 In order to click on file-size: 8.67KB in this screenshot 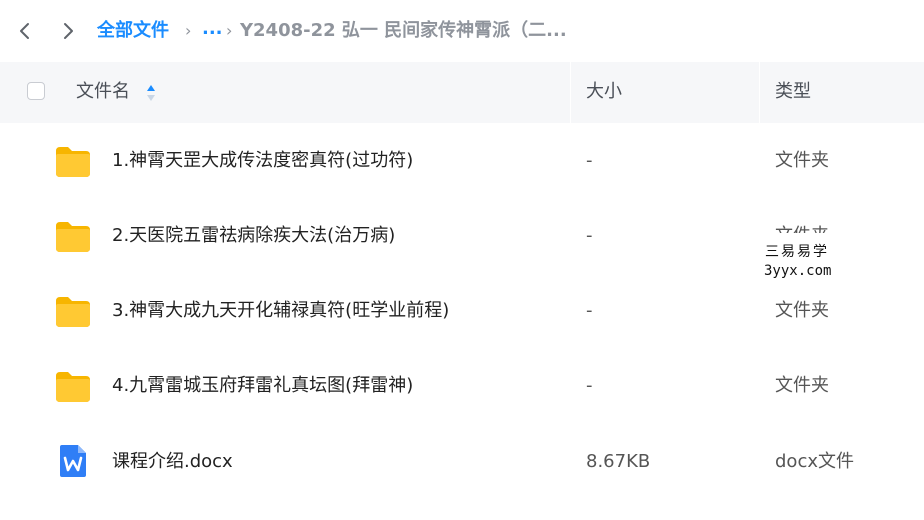, I will do `click(618, 461)`.